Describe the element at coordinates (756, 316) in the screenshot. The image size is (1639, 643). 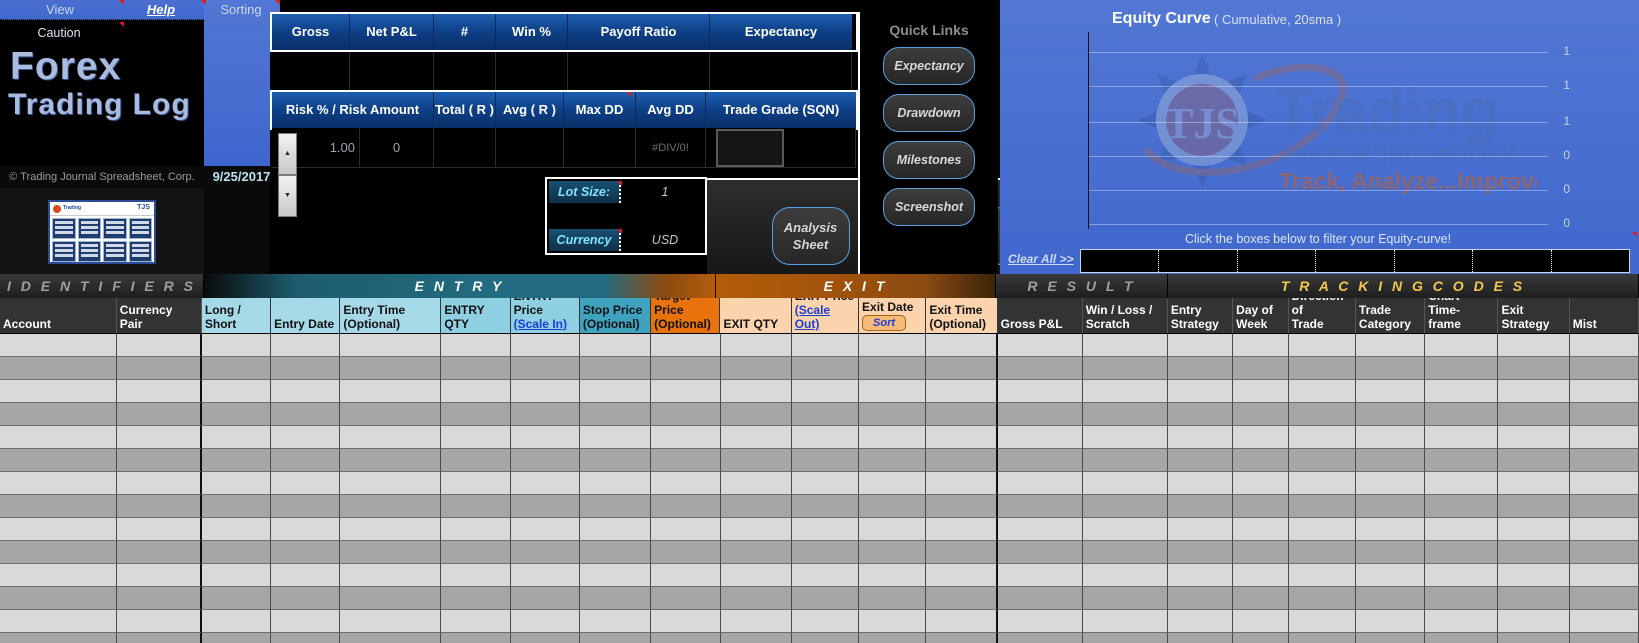
I see `col-exit-qty: EXIT QTY` at that location.